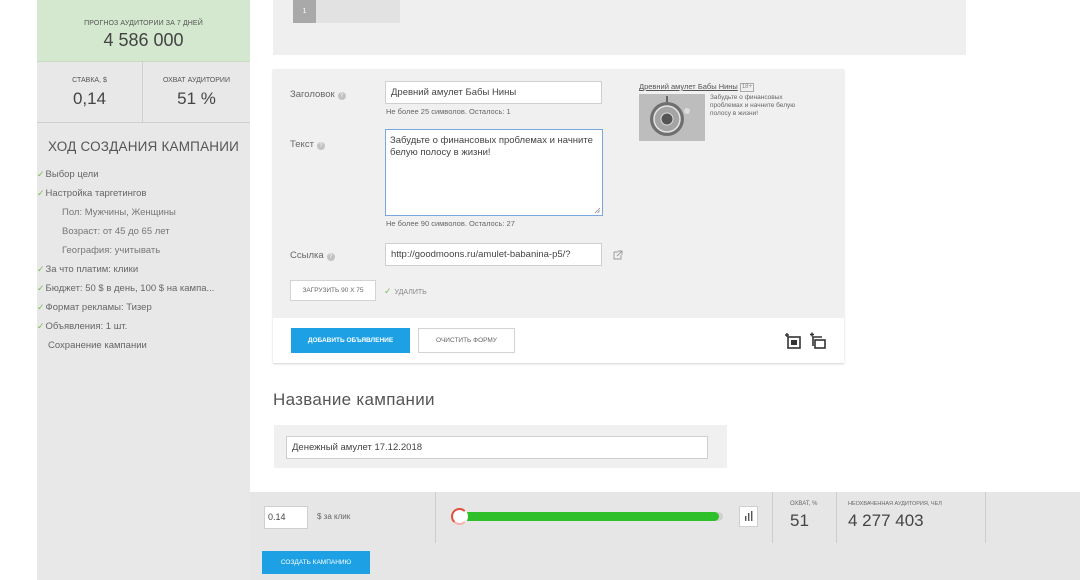 This screenshot has width=1080, height=580. What do you see at coordinates (144, 146) in the screenshot?
I see `progress-title: ХОД СОЗДАНИЯ КАМПАНИИ` at bounding box center [144, 146].